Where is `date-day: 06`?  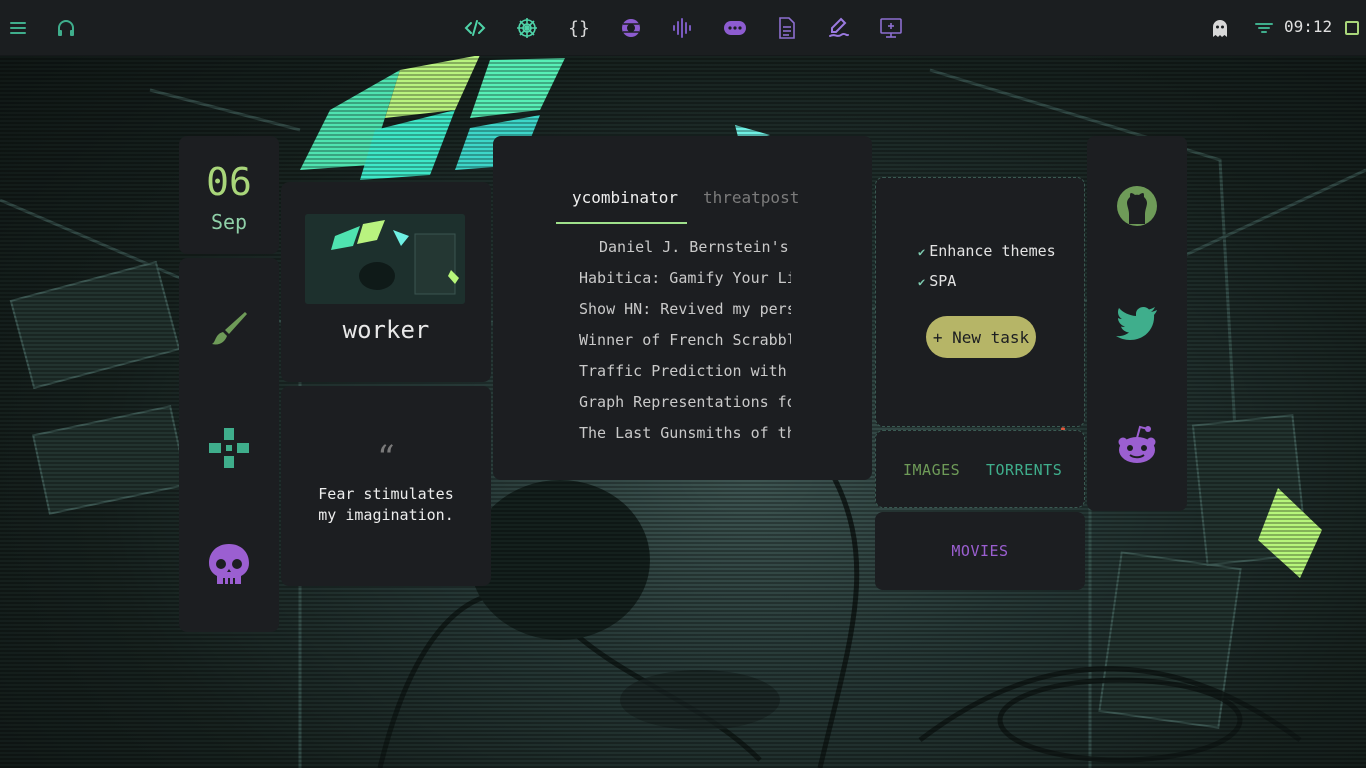 date-day: 06 is located at coordinates (229, 182).